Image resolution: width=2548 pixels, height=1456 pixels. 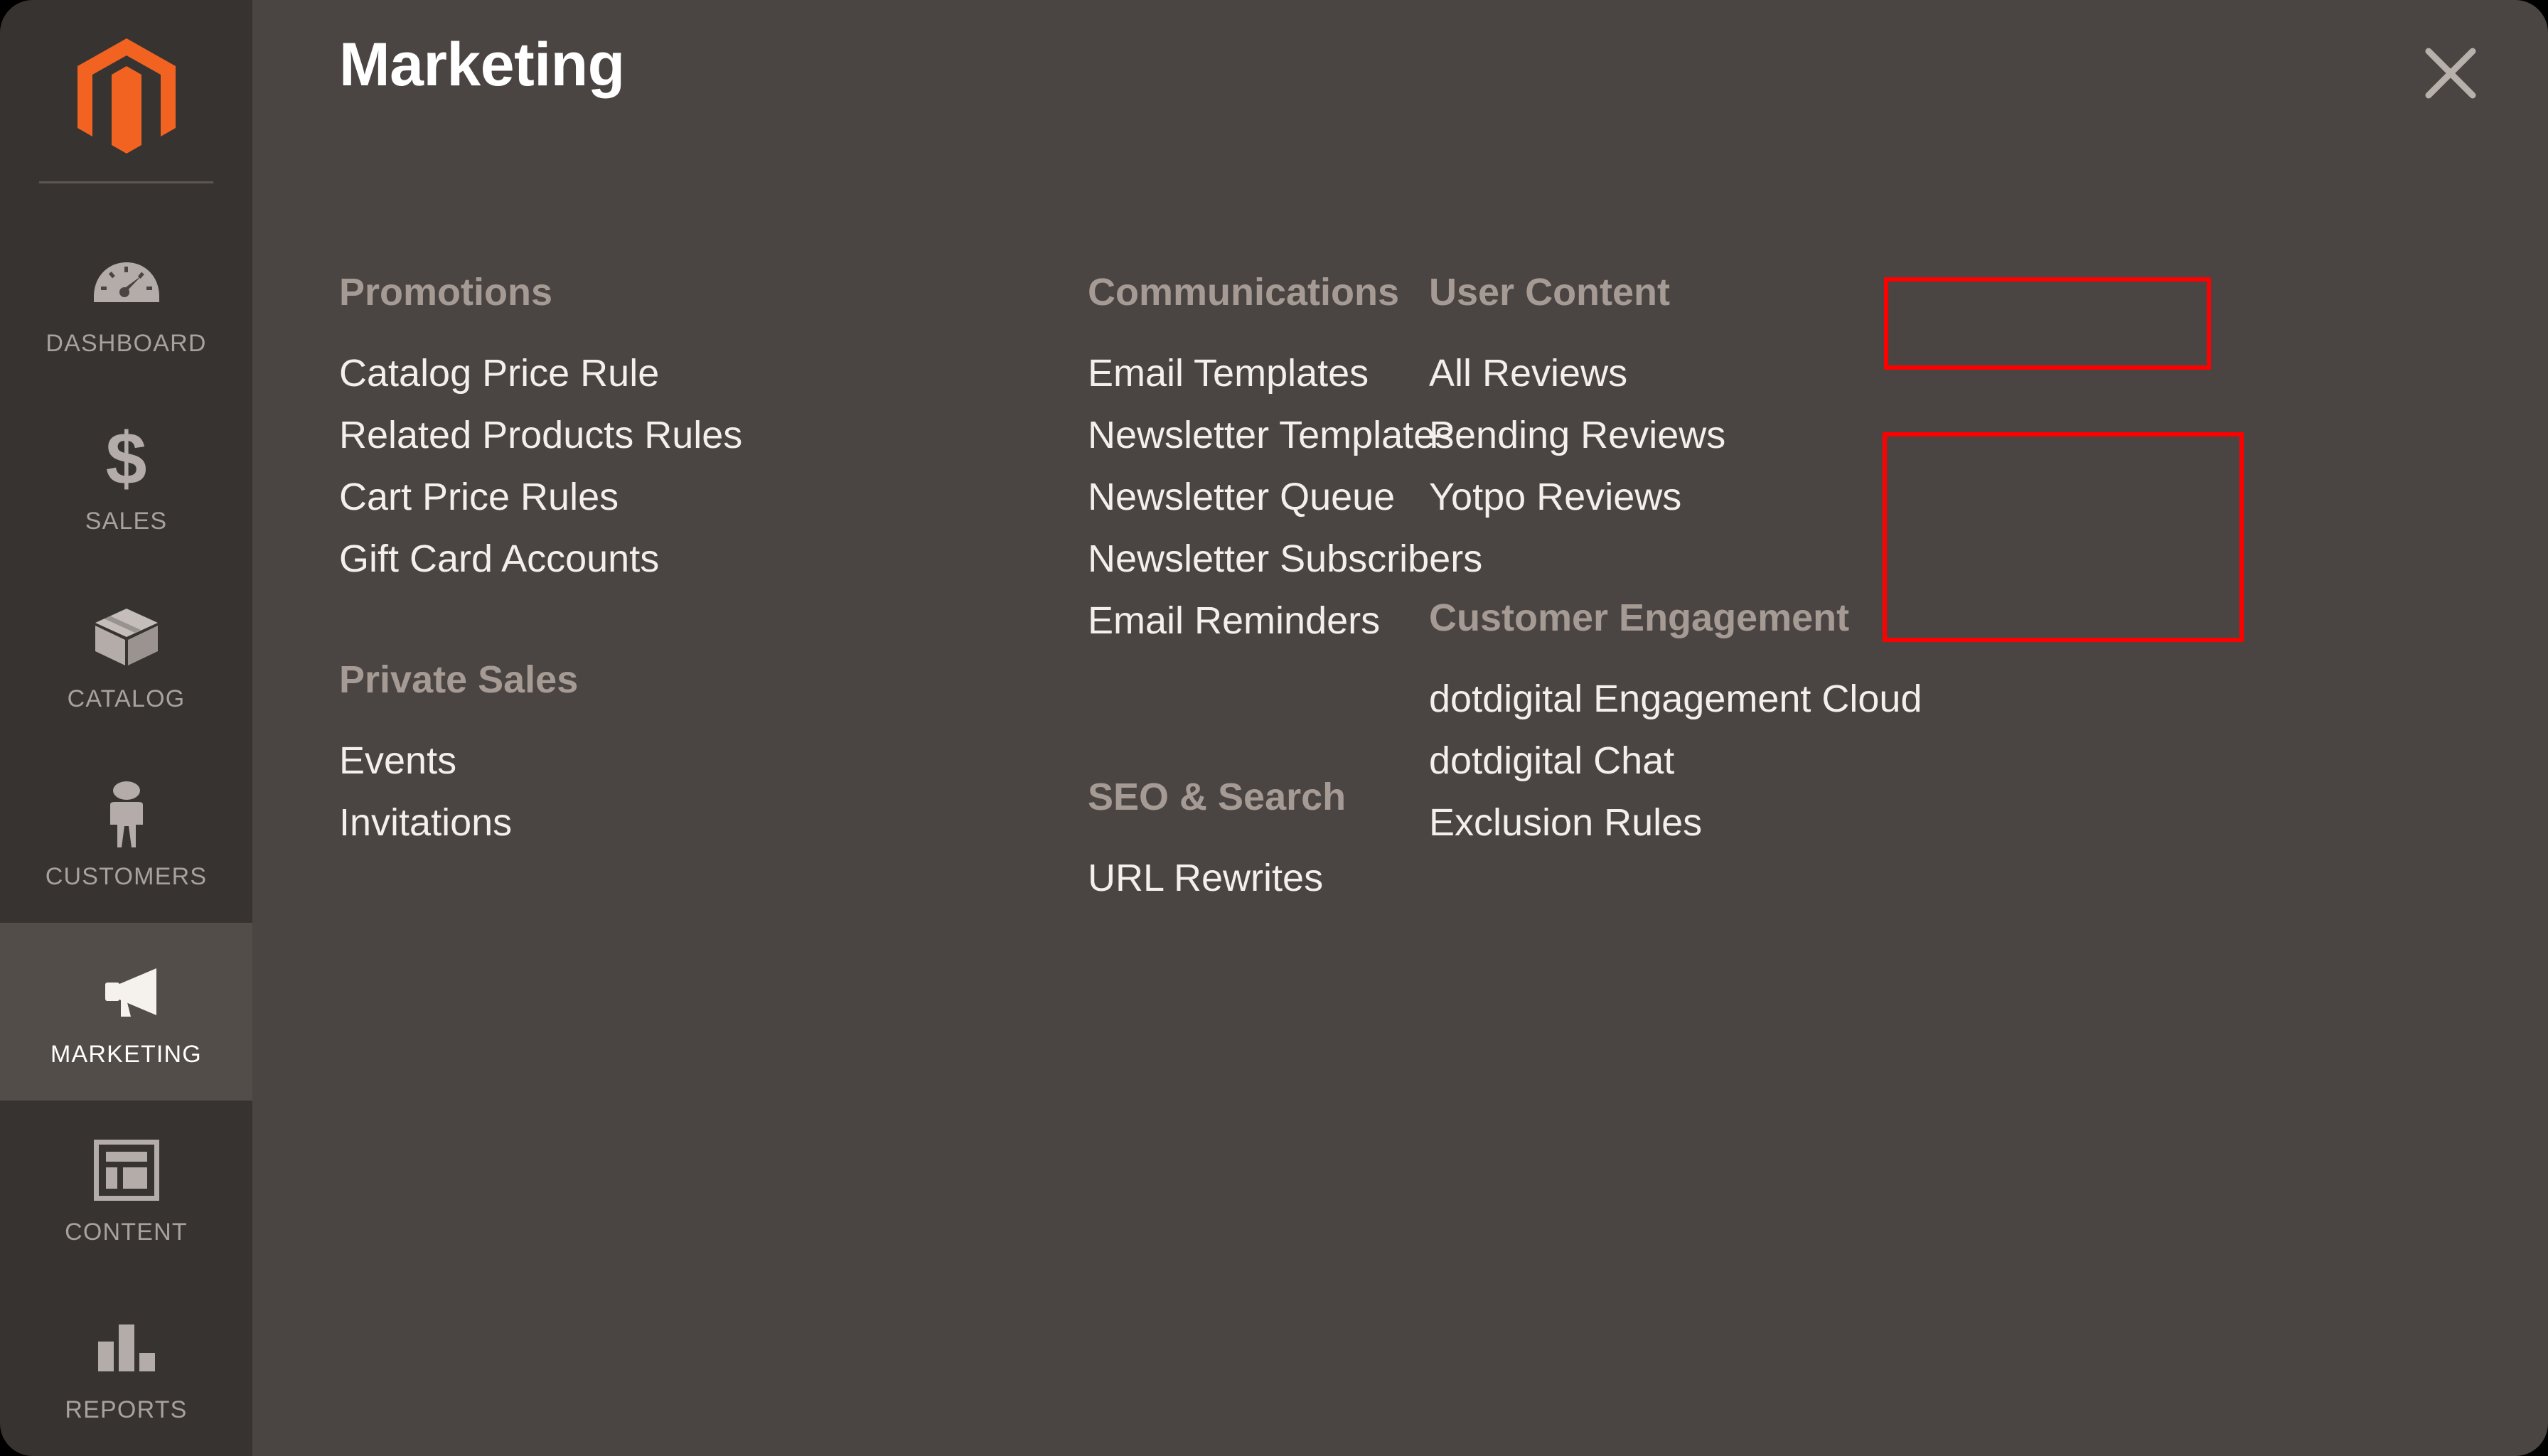 I want to click on menu-link-exclusion-rules: Exclusion Rules, so click(x=1848, y=823).